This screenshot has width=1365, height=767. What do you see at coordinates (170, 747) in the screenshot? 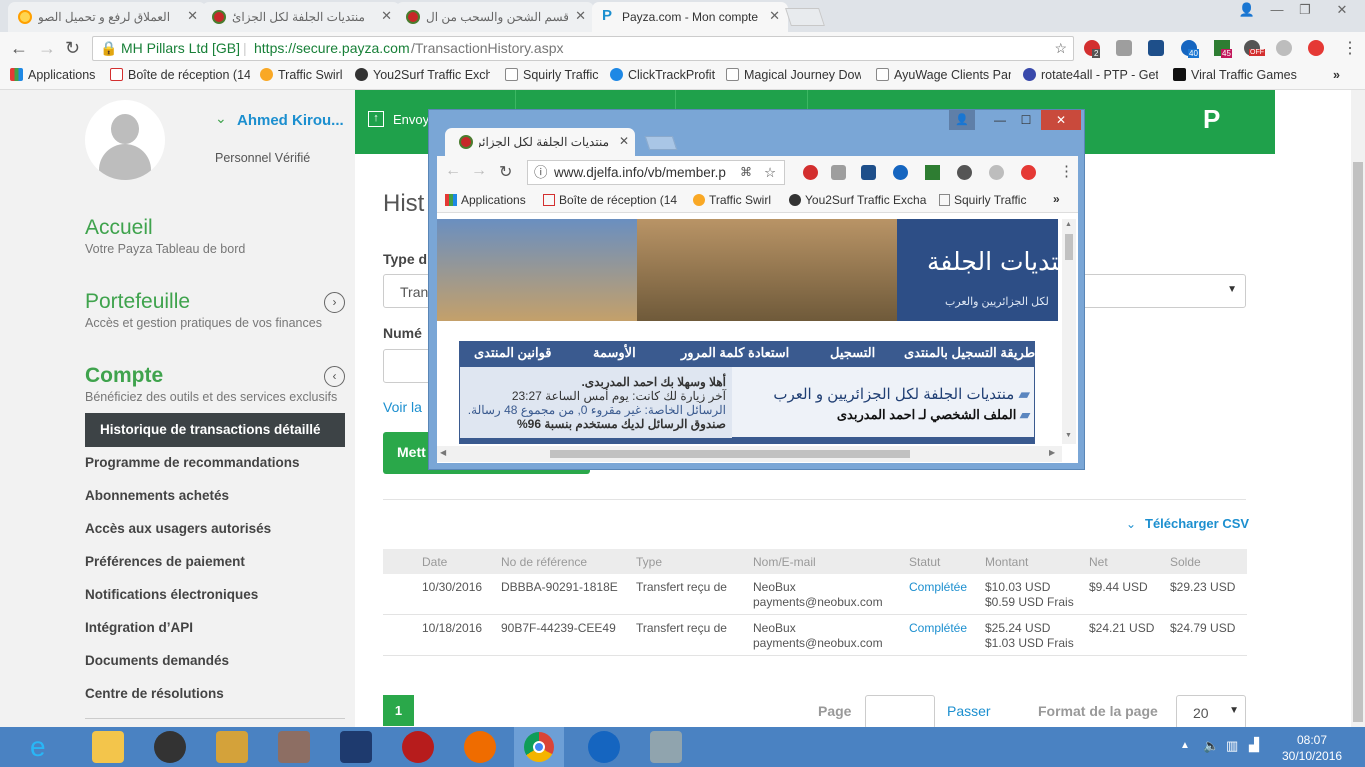
I see `media-player-icon` at bounding box center [170, 747].